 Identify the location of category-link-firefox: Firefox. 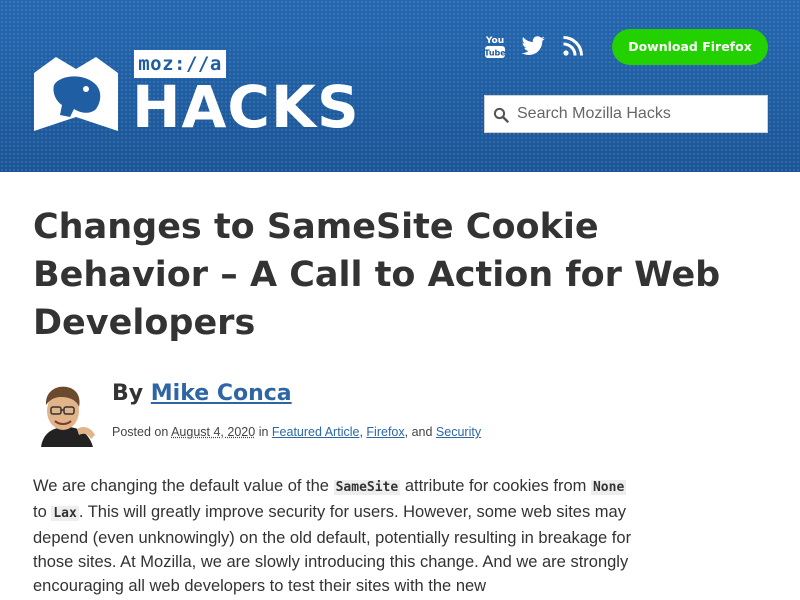
(385, 432).